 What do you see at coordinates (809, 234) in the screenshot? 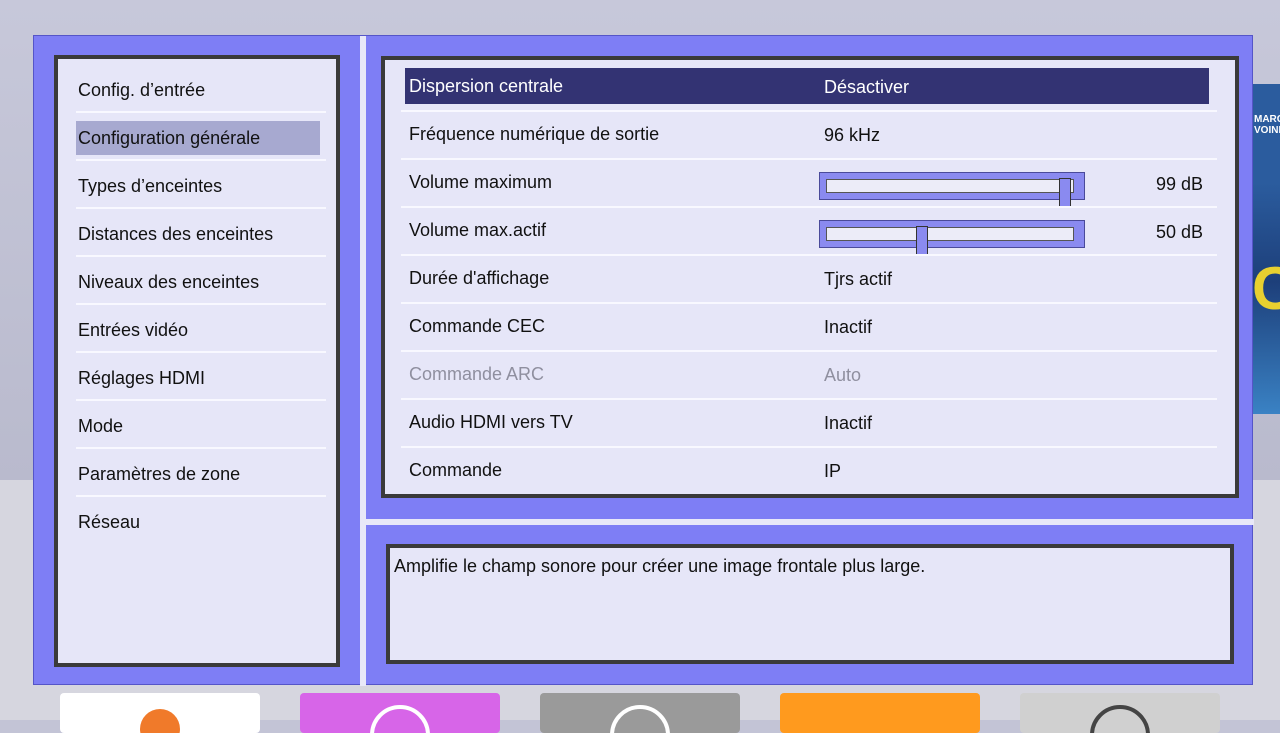
I see `setting-row-max-volume-active: Volume max.actif 50 dB` at bounding box center [809, 234].